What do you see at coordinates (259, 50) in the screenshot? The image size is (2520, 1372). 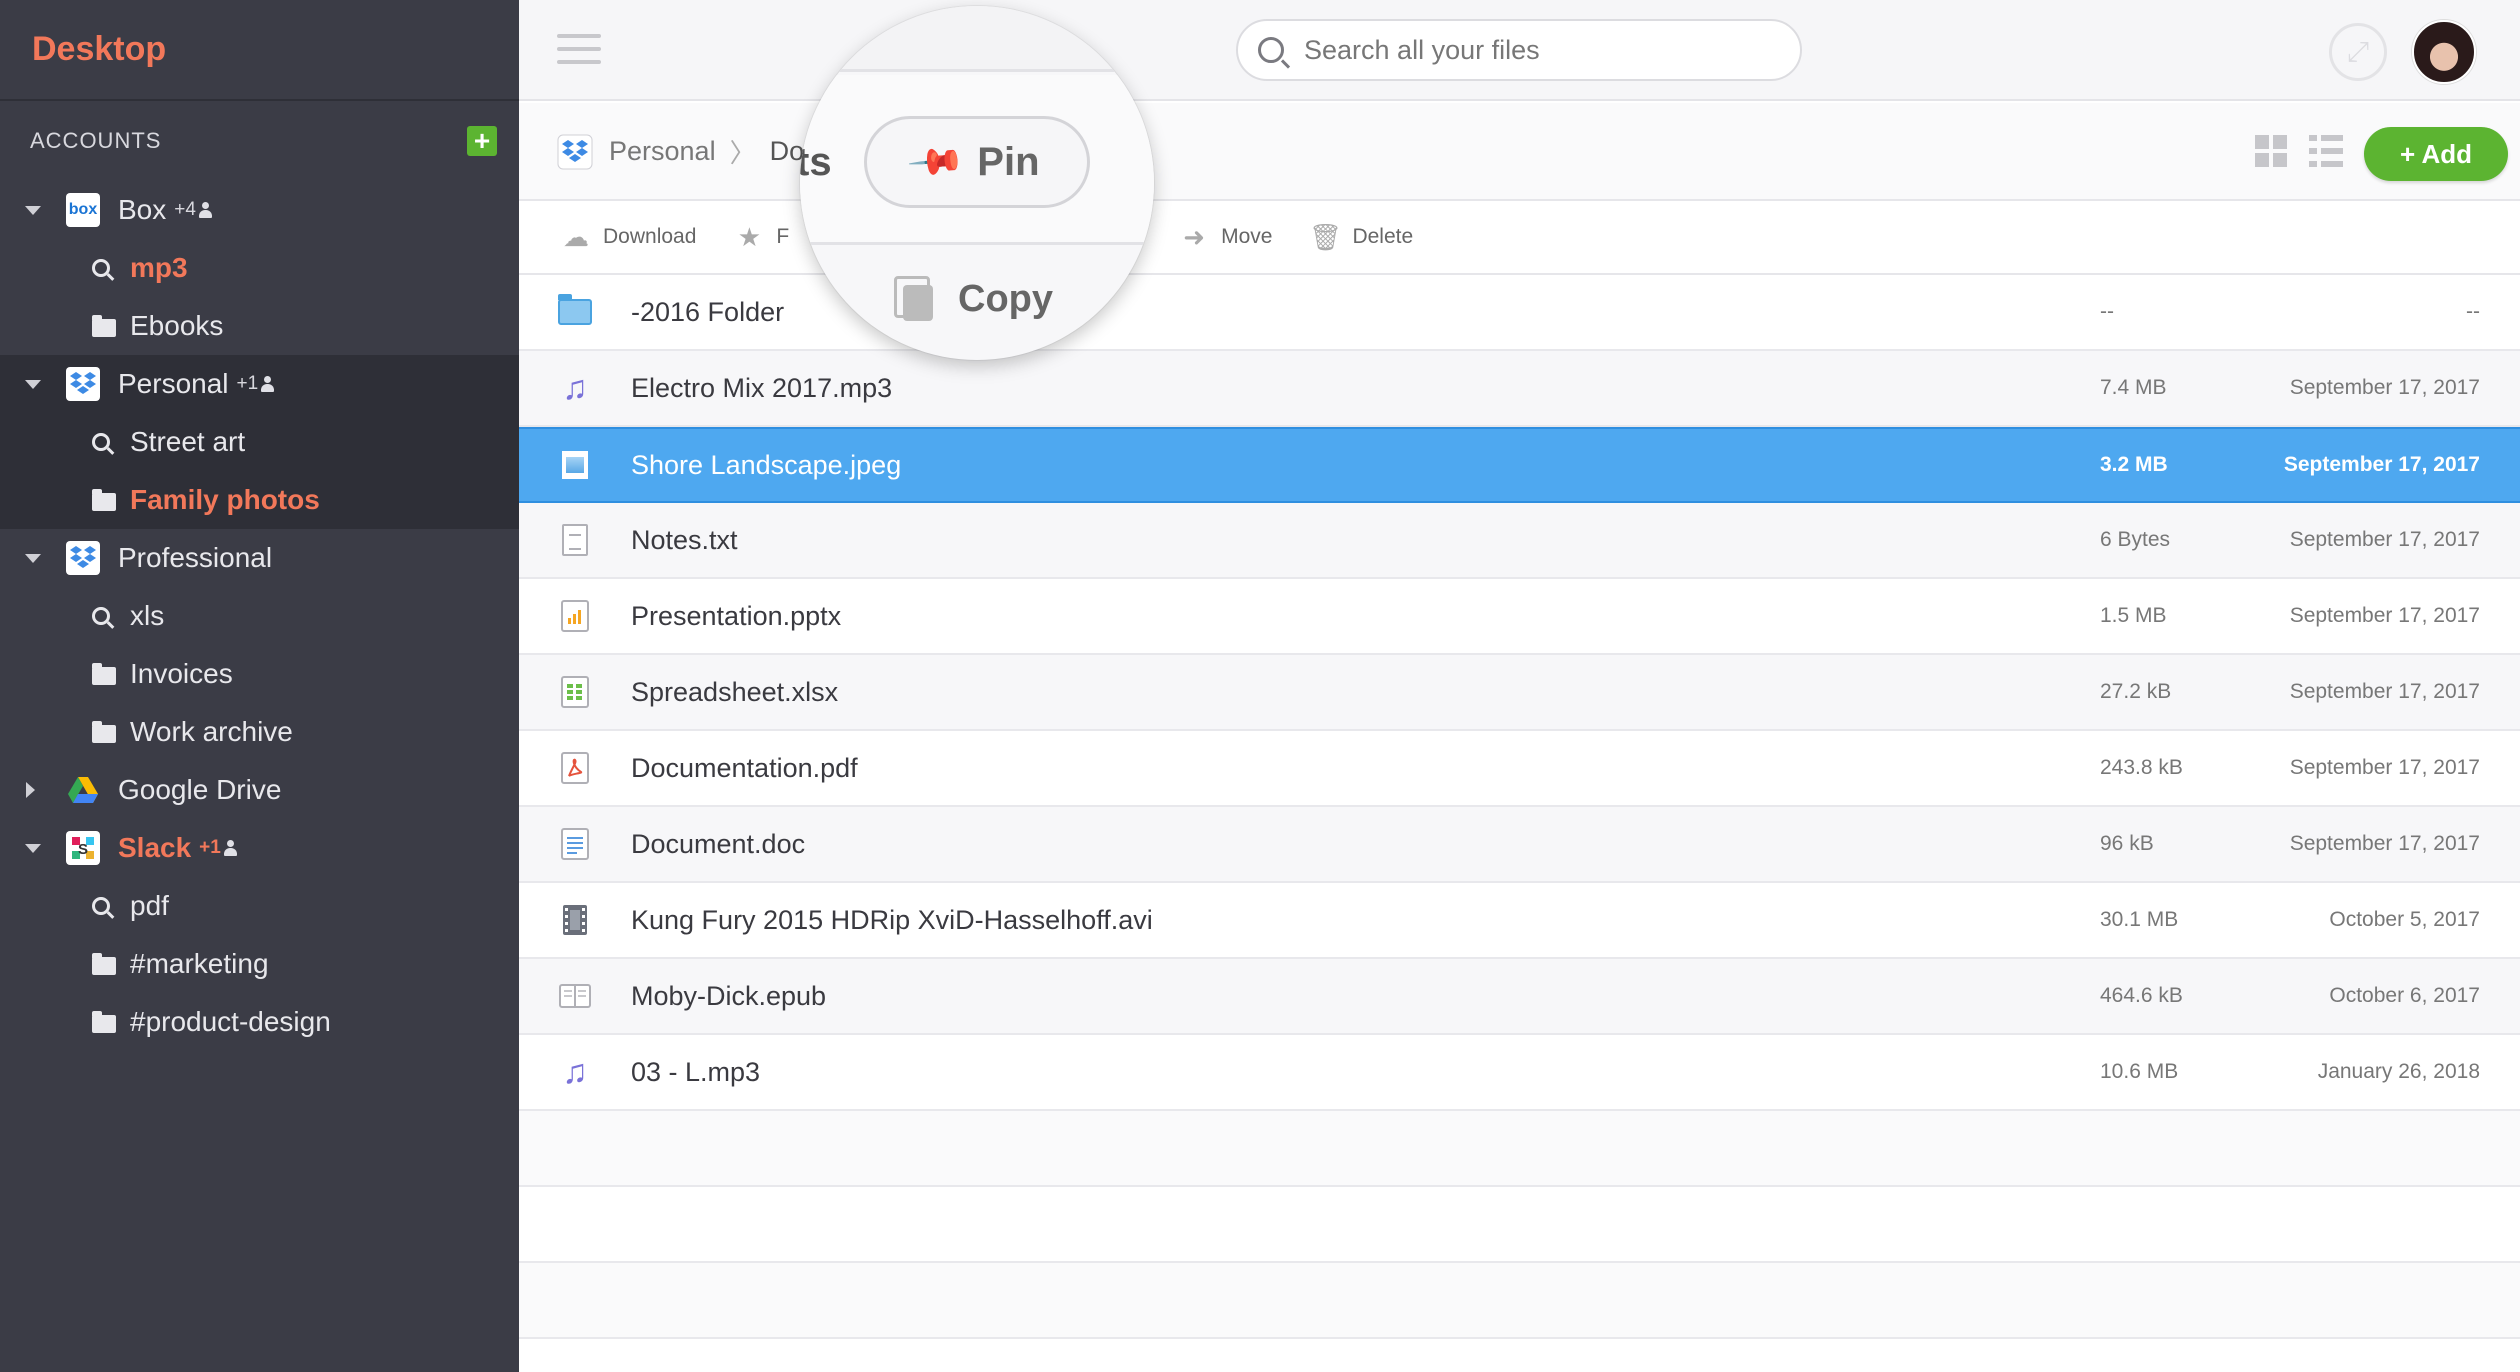 I see `brand-title: Desktop` at bounding box center [259, 50].